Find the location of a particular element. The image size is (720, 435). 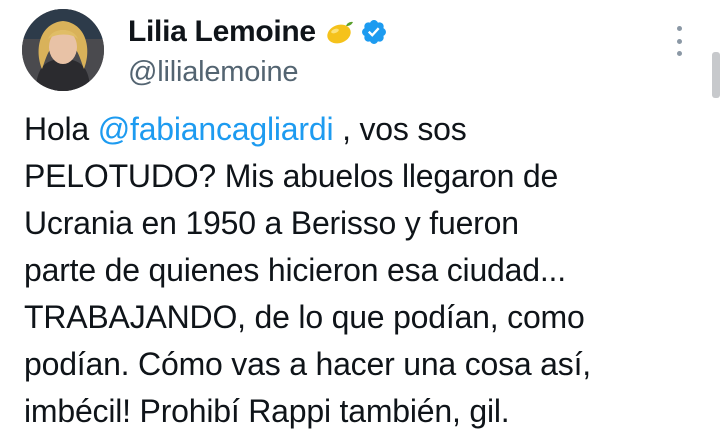

display-name: Lilia Lemoine is located at coordinates (222, 32).